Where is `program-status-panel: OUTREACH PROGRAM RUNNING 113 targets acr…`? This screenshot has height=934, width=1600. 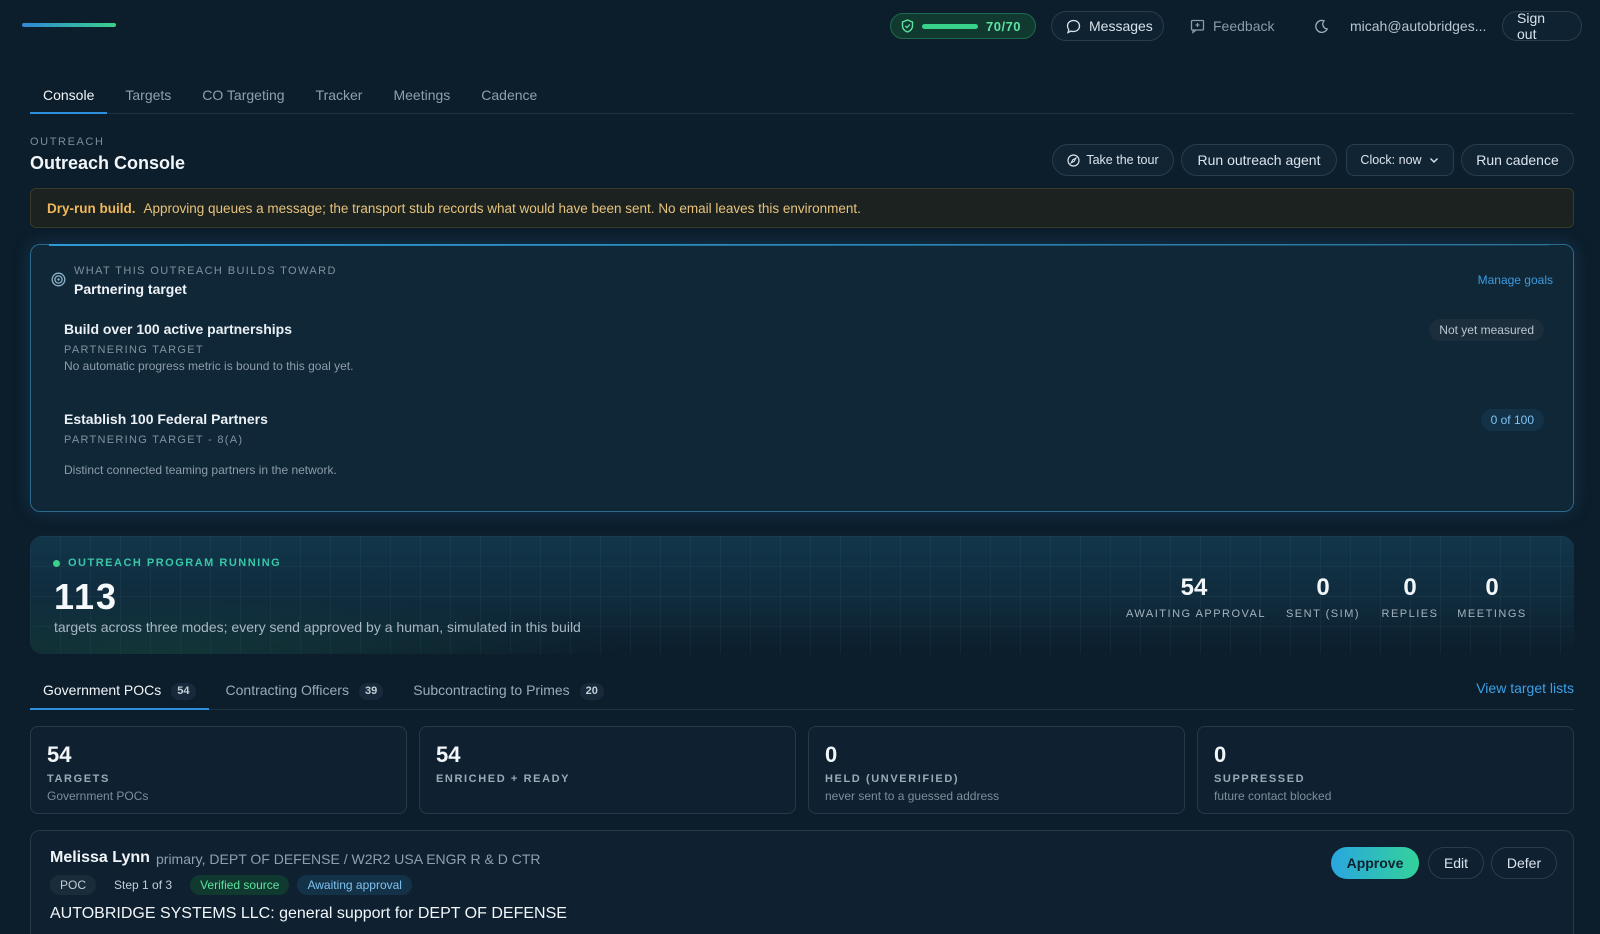 program-status-panel: OUTREACH PROGRAM RUNNING 113 targets acr… is located at coordinates (802, 595).